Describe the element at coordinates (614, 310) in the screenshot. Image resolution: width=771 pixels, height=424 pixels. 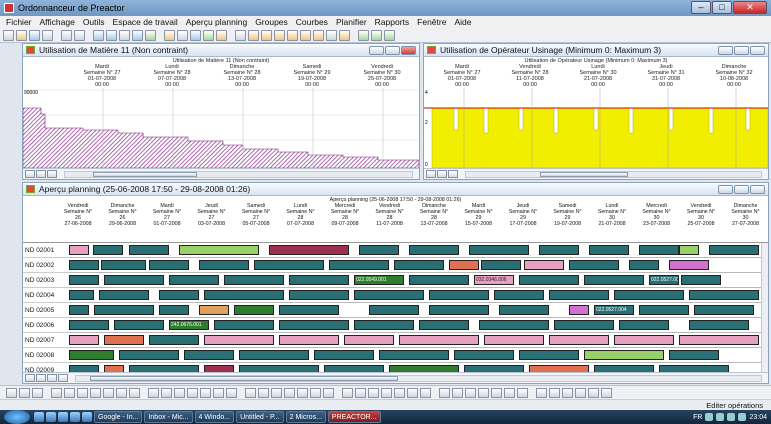
I see `operation-bar: 022.0527.004` at that location.